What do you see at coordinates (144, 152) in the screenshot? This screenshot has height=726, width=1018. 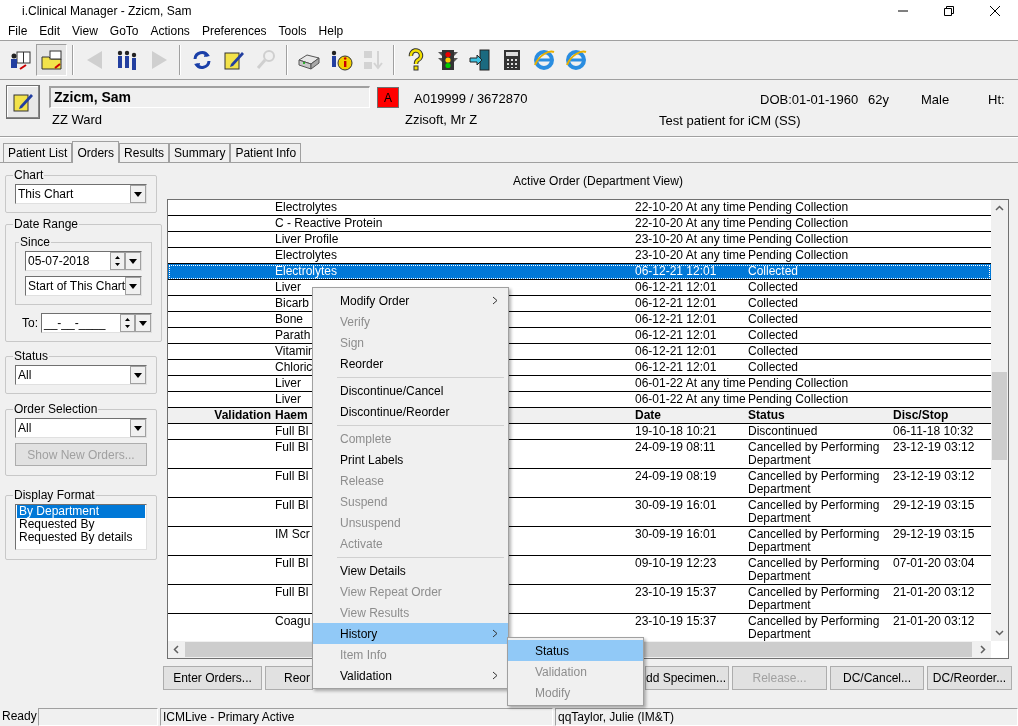 I see `tab: Results` at bounding box center [144, 152].